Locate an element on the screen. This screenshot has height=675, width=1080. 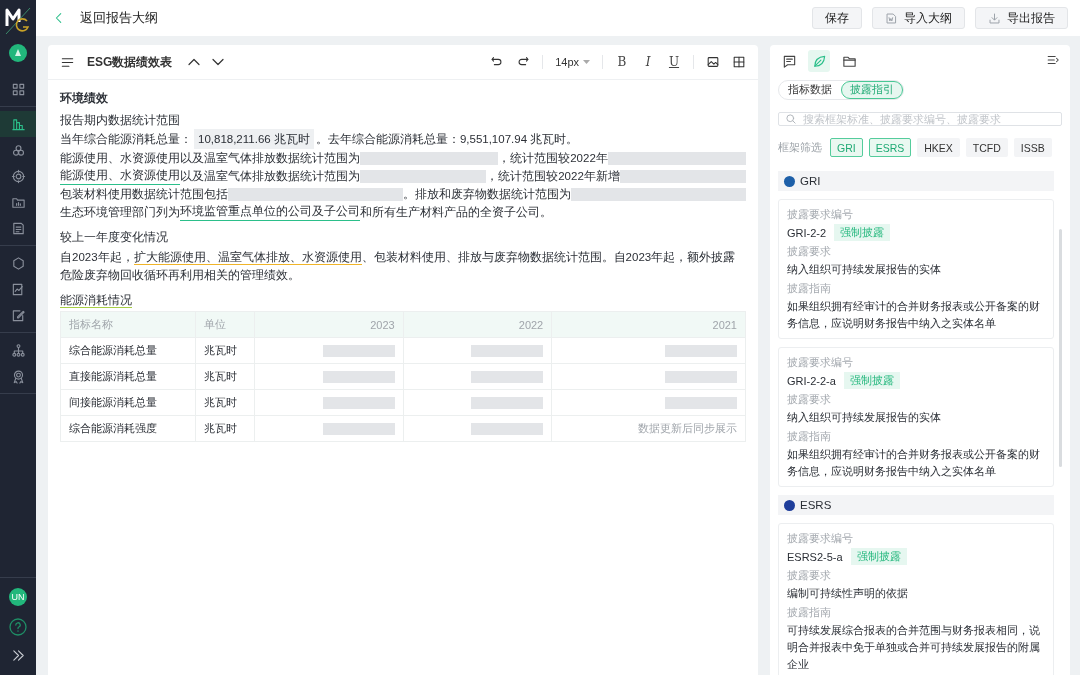
font-size-dropdown: 14px is located at coordinates (572, 62).